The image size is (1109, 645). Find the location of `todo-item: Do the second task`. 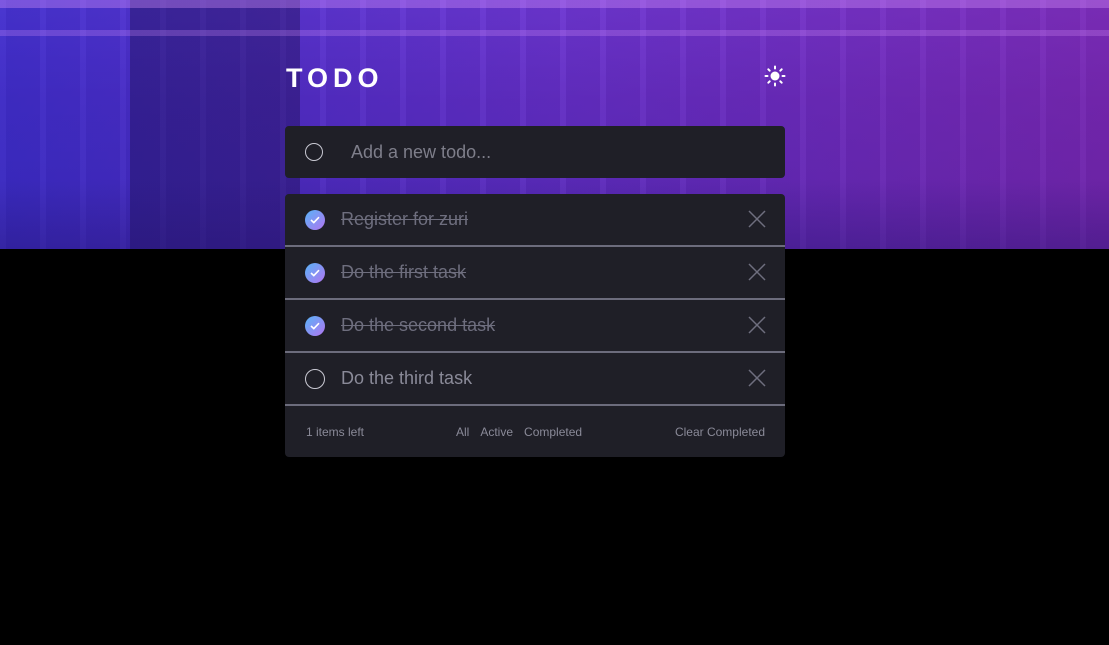

todo-item: Do the second task is located at coordinates (535, 326).